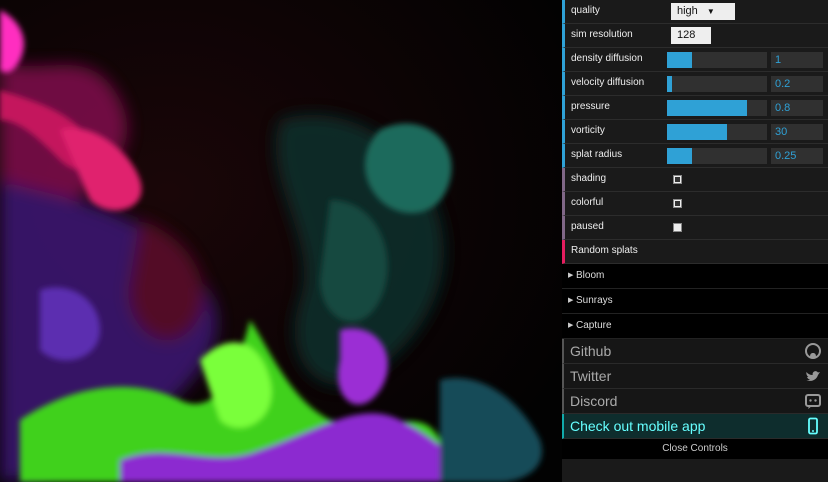 The image size is (828, 482). What do you see at coordinates (590, 275) in the screenshot?
I see `bloom-folder-title: Bloom` at bounding box center [590, 275].